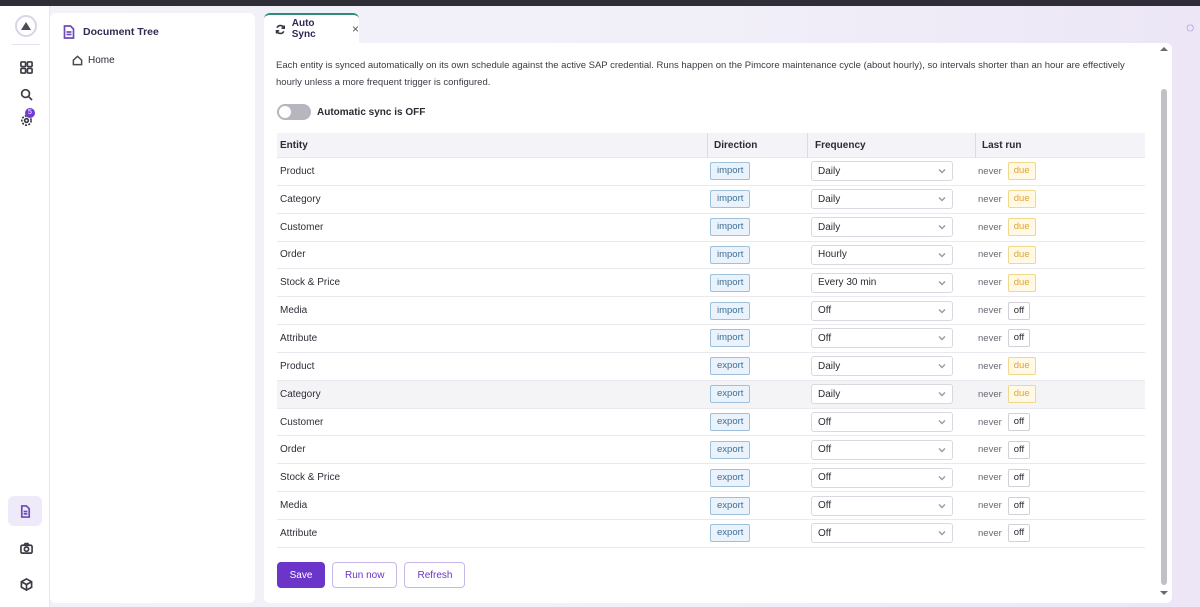 The height and width of the screenshot is (607, 1200). I want to click on frequency-select: Hourly, so click(882, 254).